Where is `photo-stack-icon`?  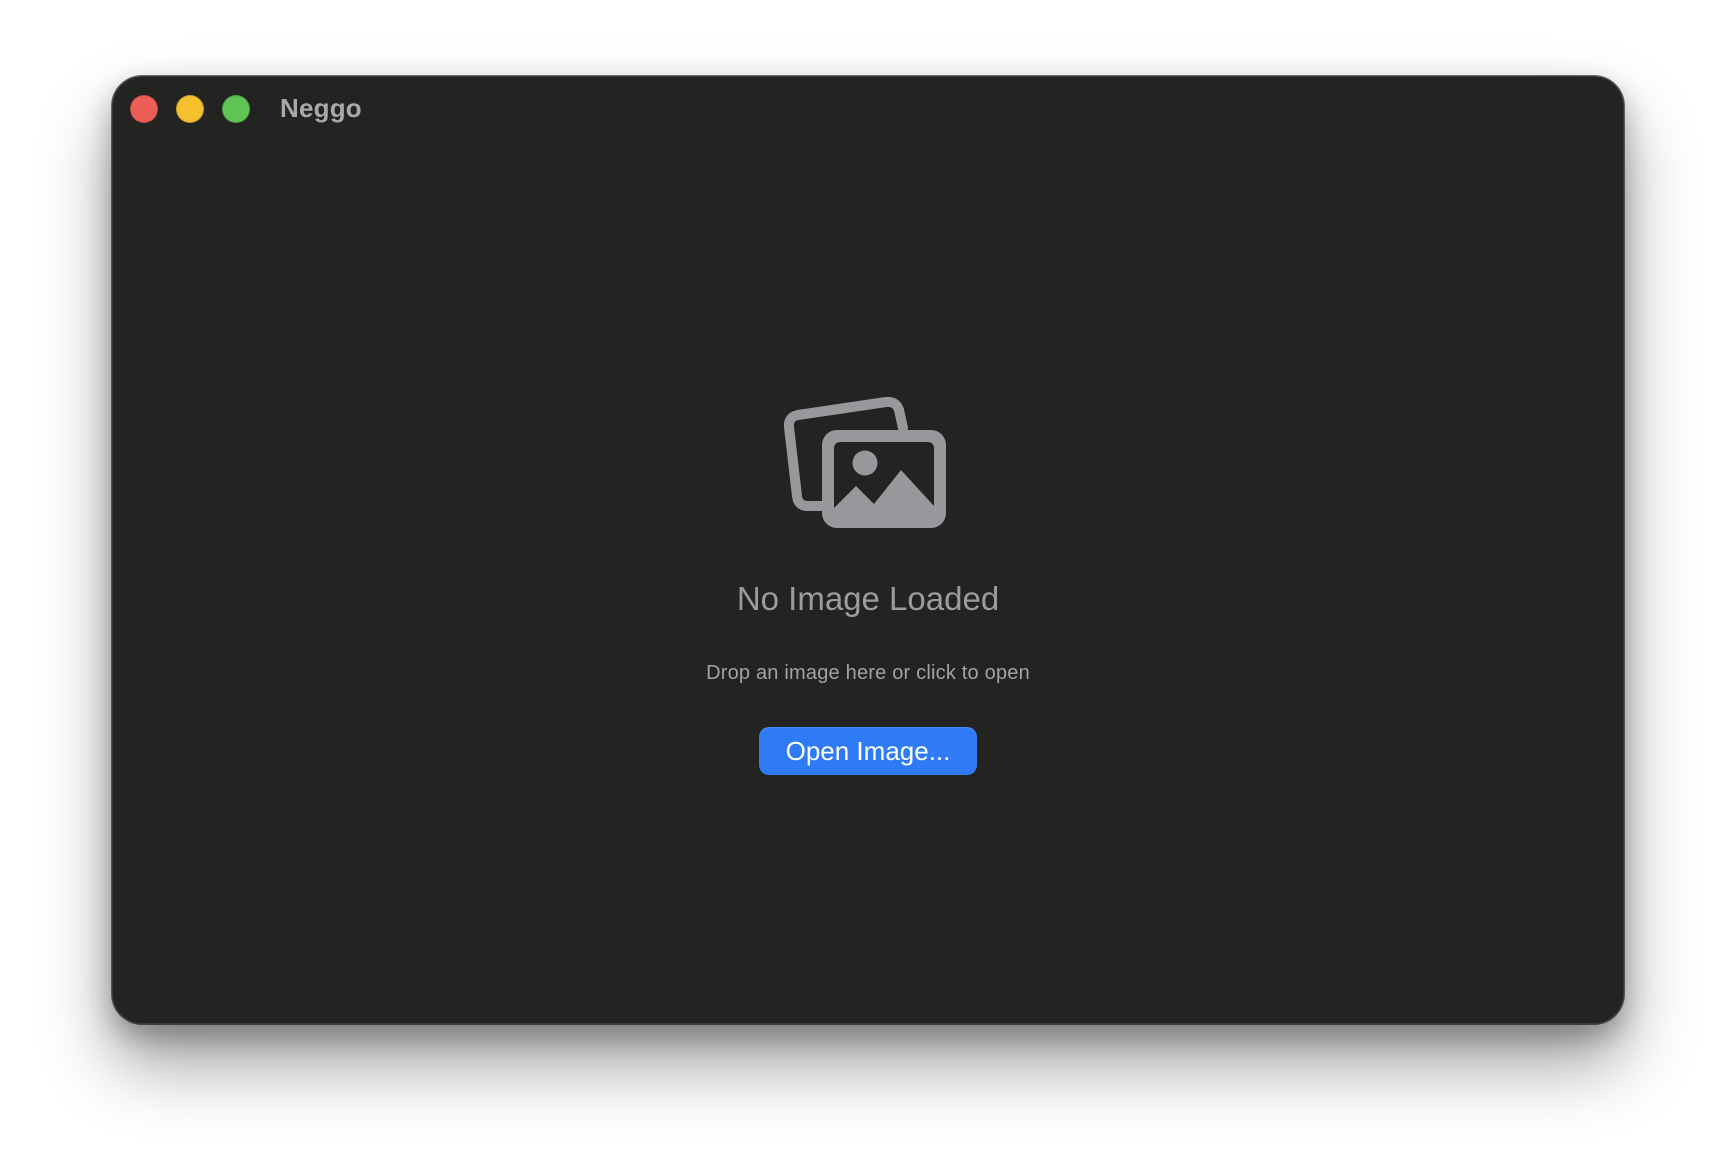
photo-stack-icon is located at coordinates (865, 462).